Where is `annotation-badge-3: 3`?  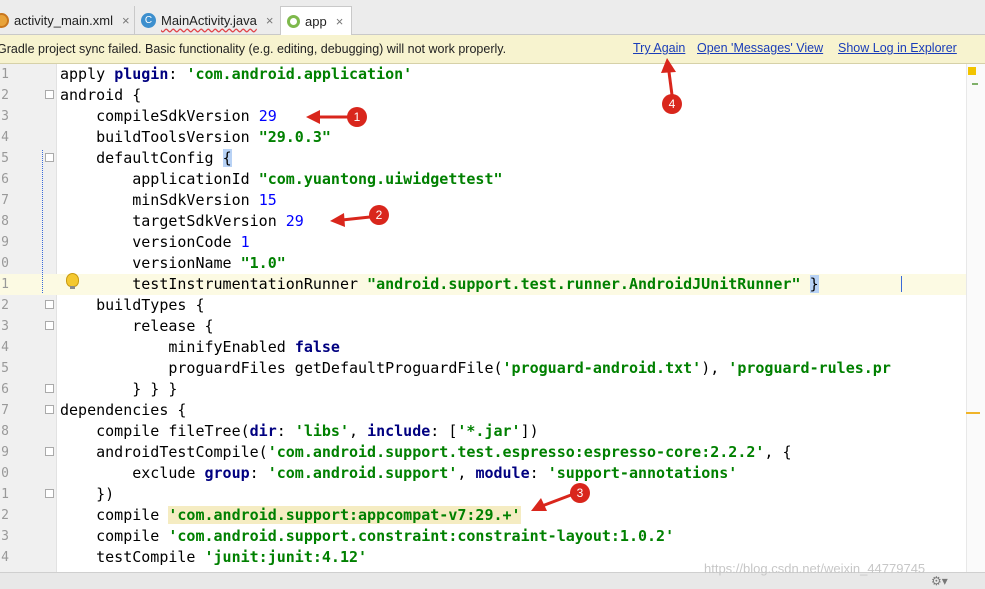
annotation-badge-3: 3 is located at coordinates (580, 493).